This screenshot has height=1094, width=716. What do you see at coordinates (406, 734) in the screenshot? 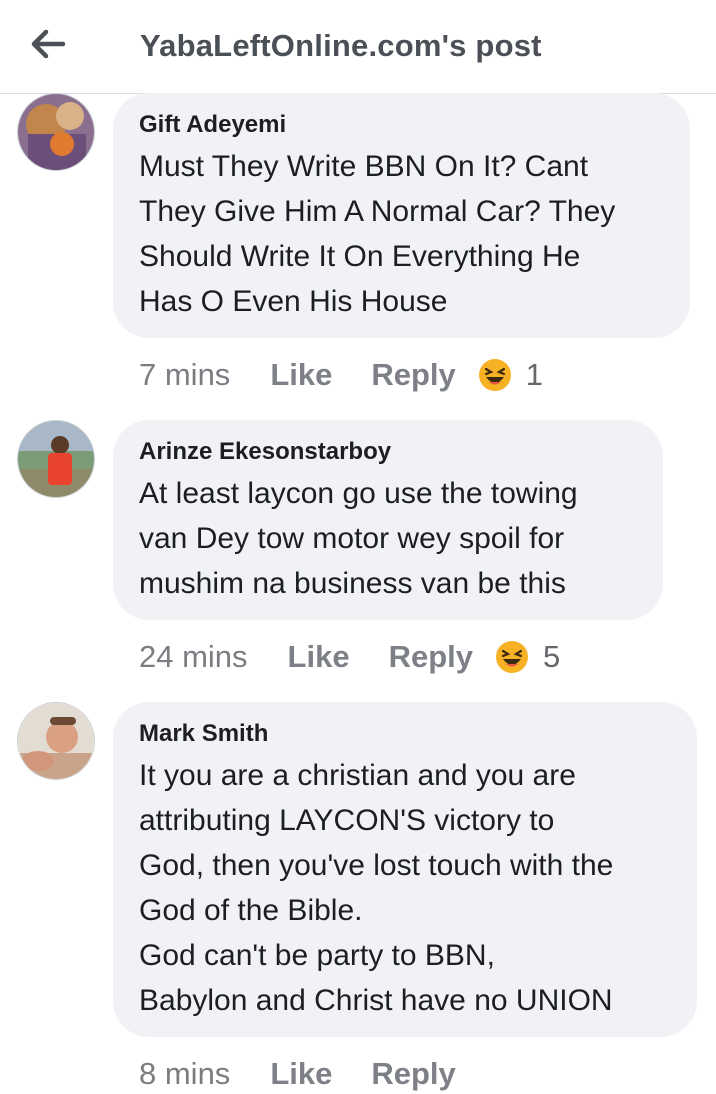
I see `comment-author: Mark Smith` at bounding box center [406, 734].